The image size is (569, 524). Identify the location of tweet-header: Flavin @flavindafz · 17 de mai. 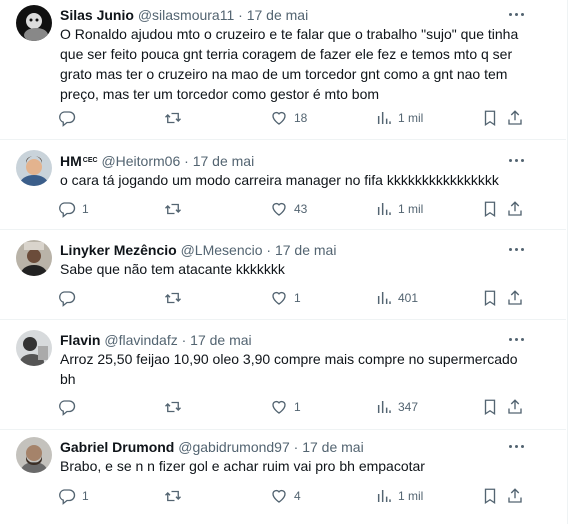
(156, 340).